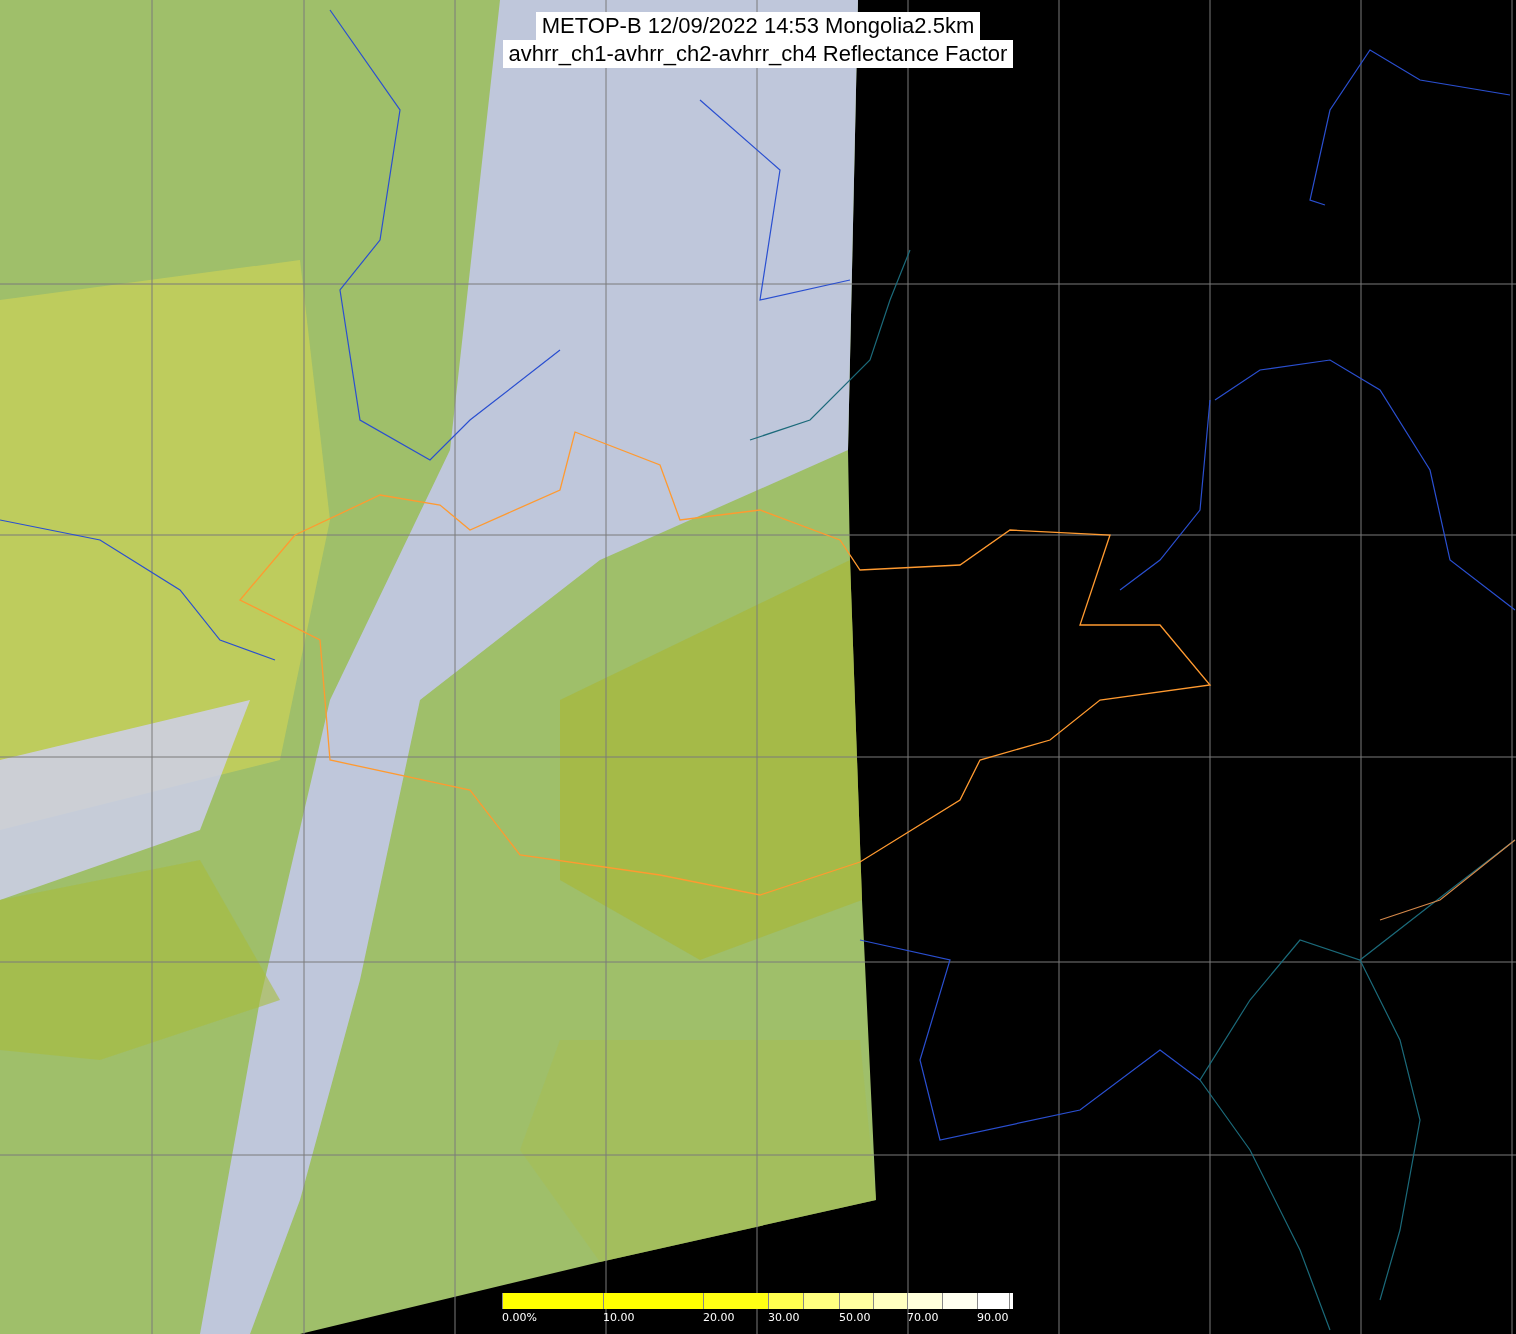 The image size is (1516, 1334). Describe the element at coordinates (993, 1318) in the screenshot. I see `colorbar-label: 90.00` at that location.